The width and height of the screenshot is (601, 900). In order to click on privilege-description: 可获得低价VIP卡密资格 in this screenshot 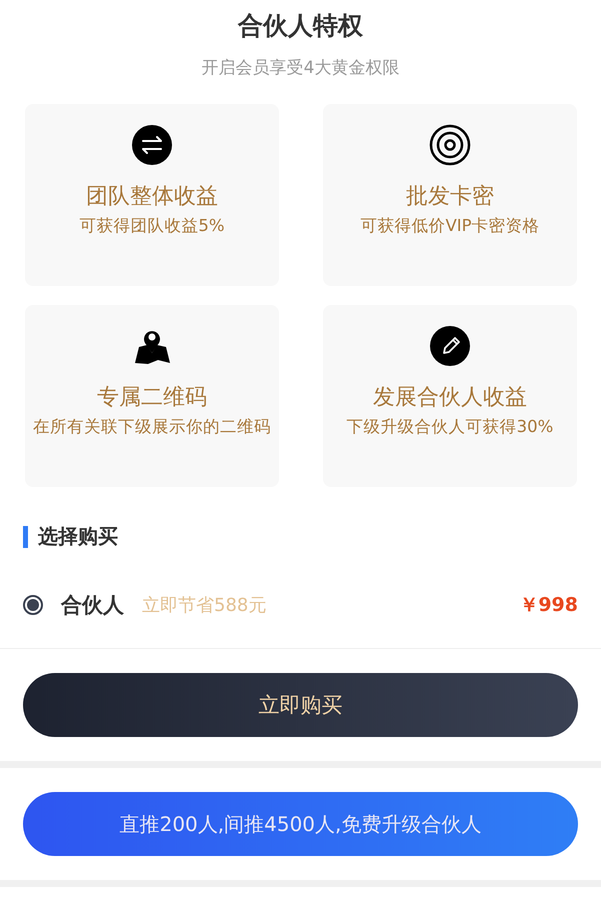, I will do `click(450, 226)`.